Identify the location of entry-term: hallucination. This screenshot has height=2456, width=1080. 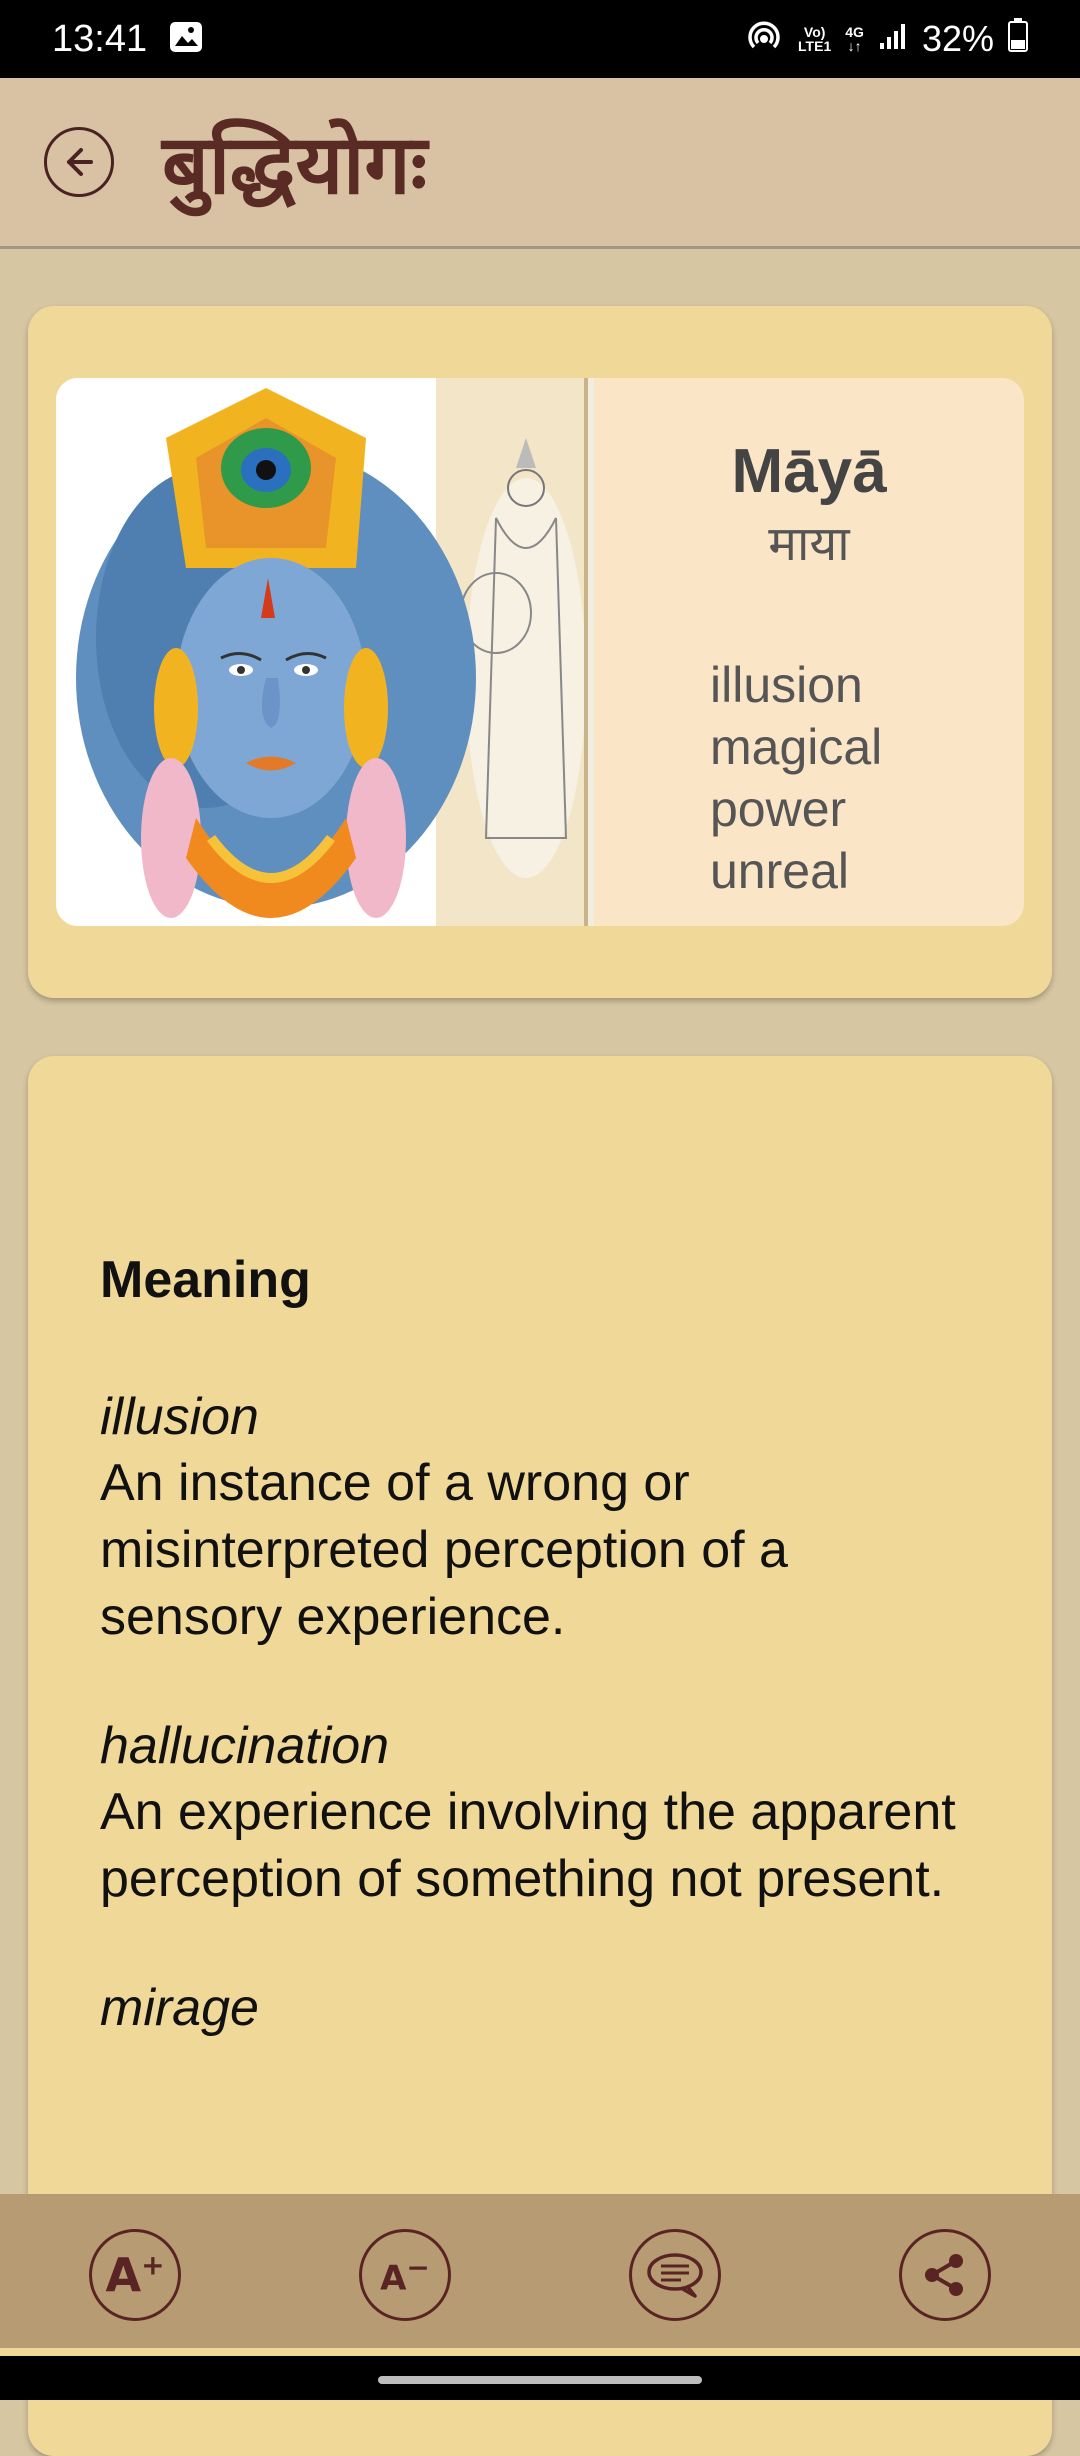
(245, 1746).